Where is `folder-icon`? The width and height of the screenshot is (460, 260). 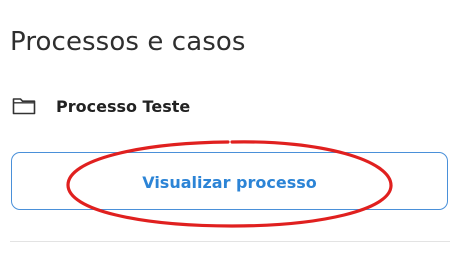 folder-icon is located at coordinates (24, 106).